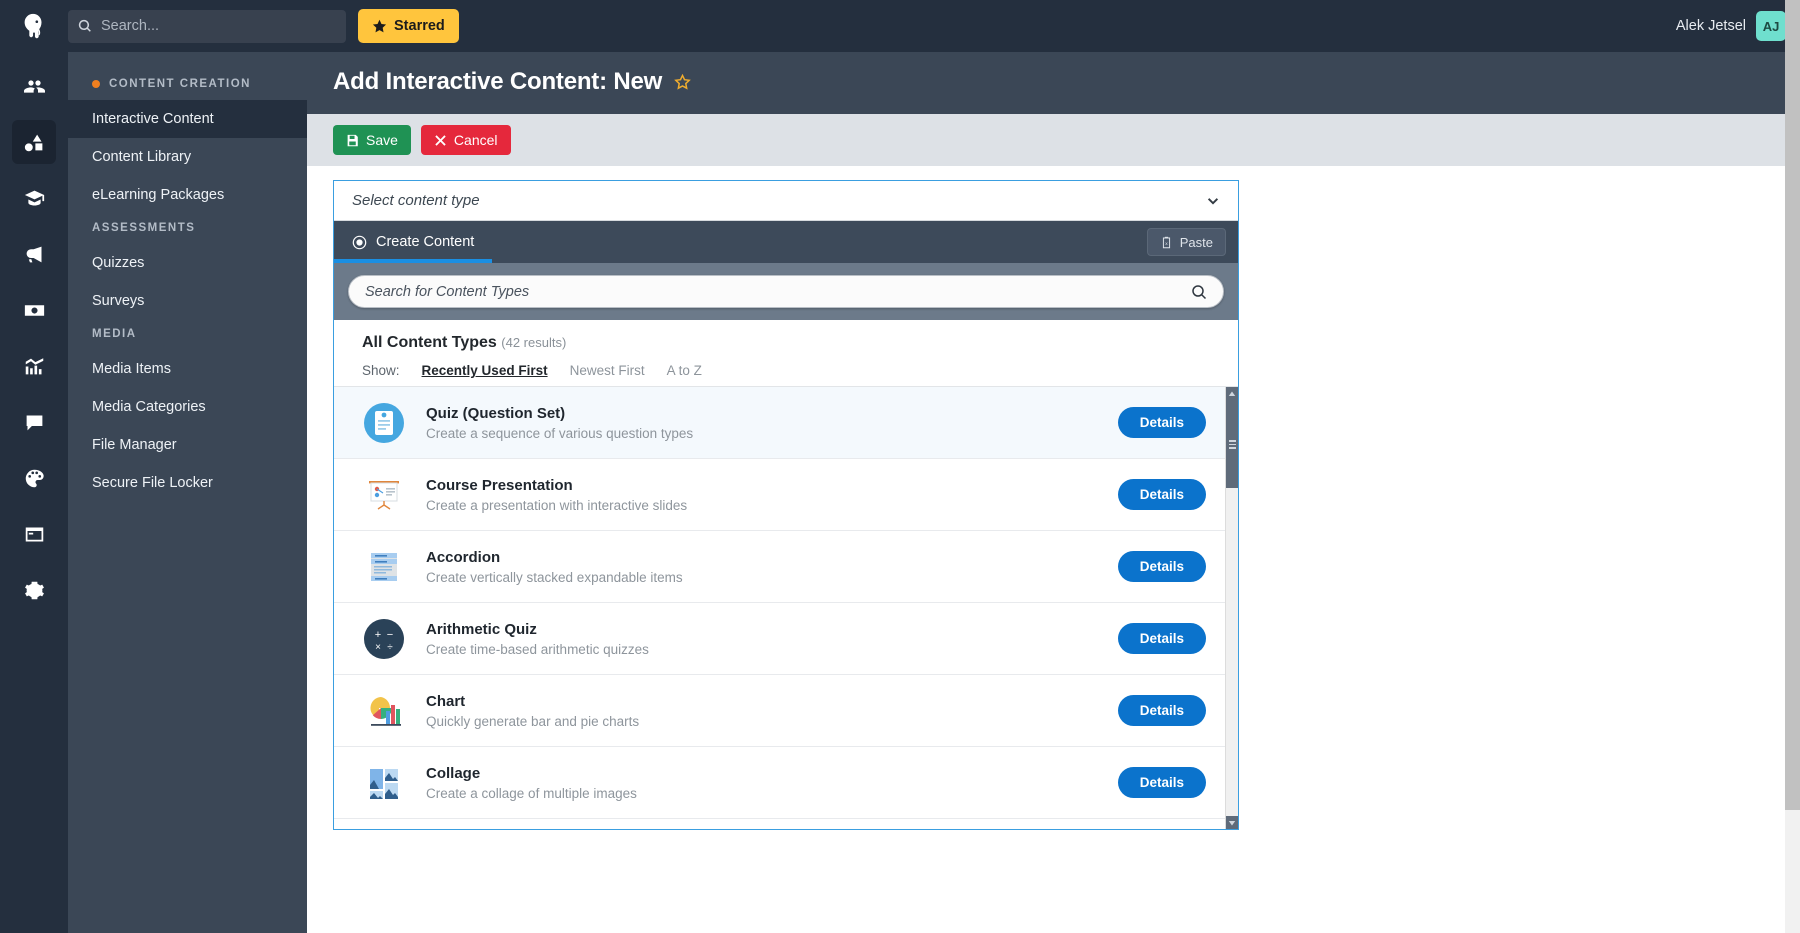  Describe the element at coordinates (379, 25) in the screenshot. I see `star-filled-icon` at that location.